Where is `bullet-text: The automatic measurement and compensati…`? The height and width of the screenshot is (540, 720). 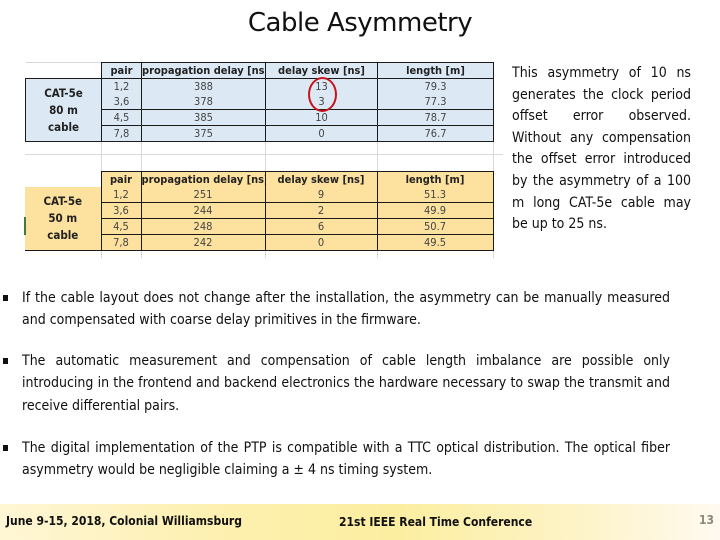
bullet-text: The automatic measurement and compensati… is located at coordinates (346, 383).